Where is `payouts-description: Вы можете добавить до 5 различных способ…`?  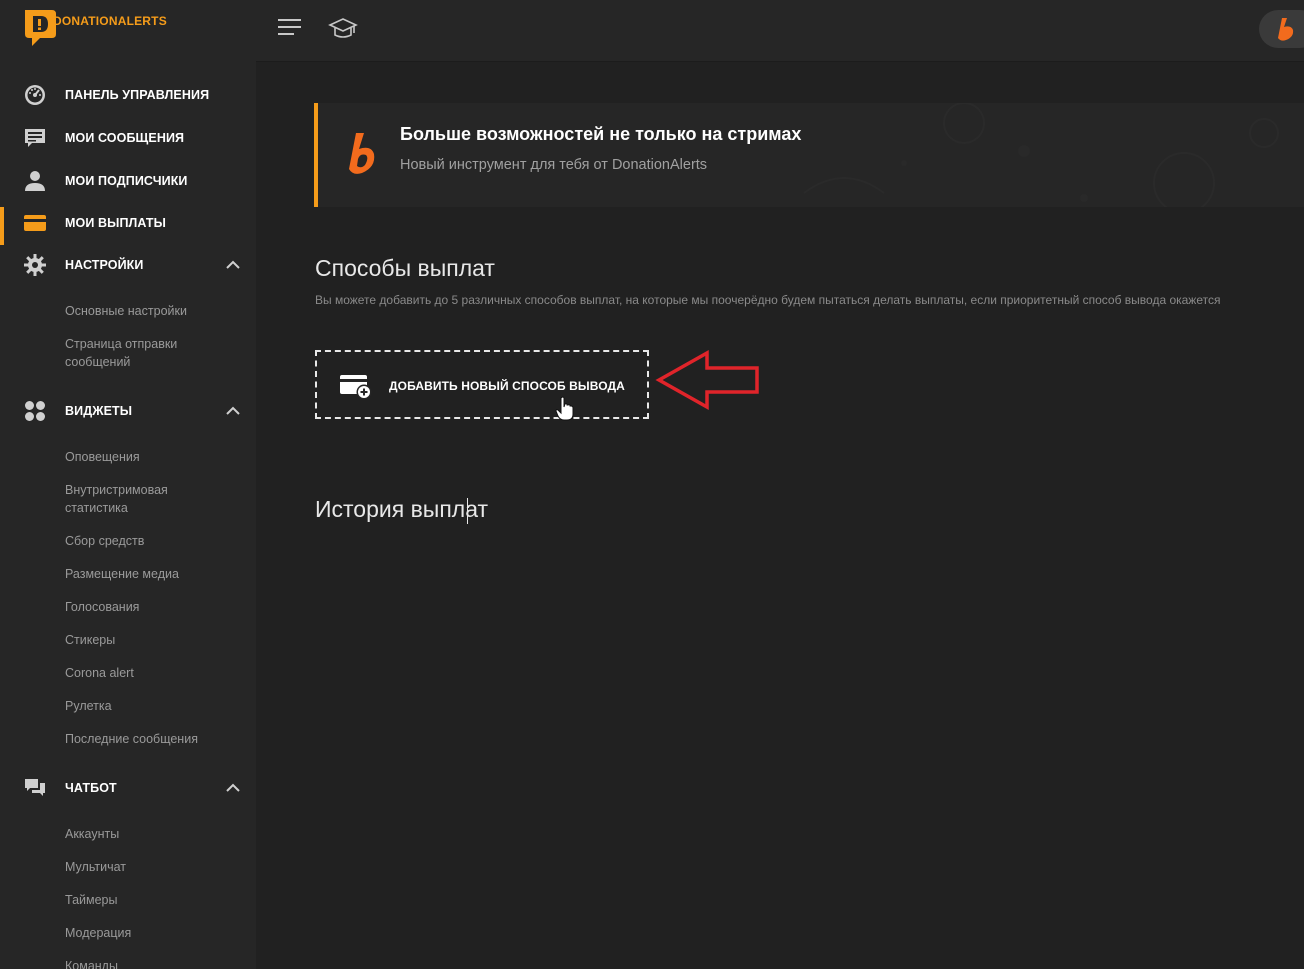
payouts-description: Вы можете добавить до 5 различных способ… is located at coordinates (768, 300).